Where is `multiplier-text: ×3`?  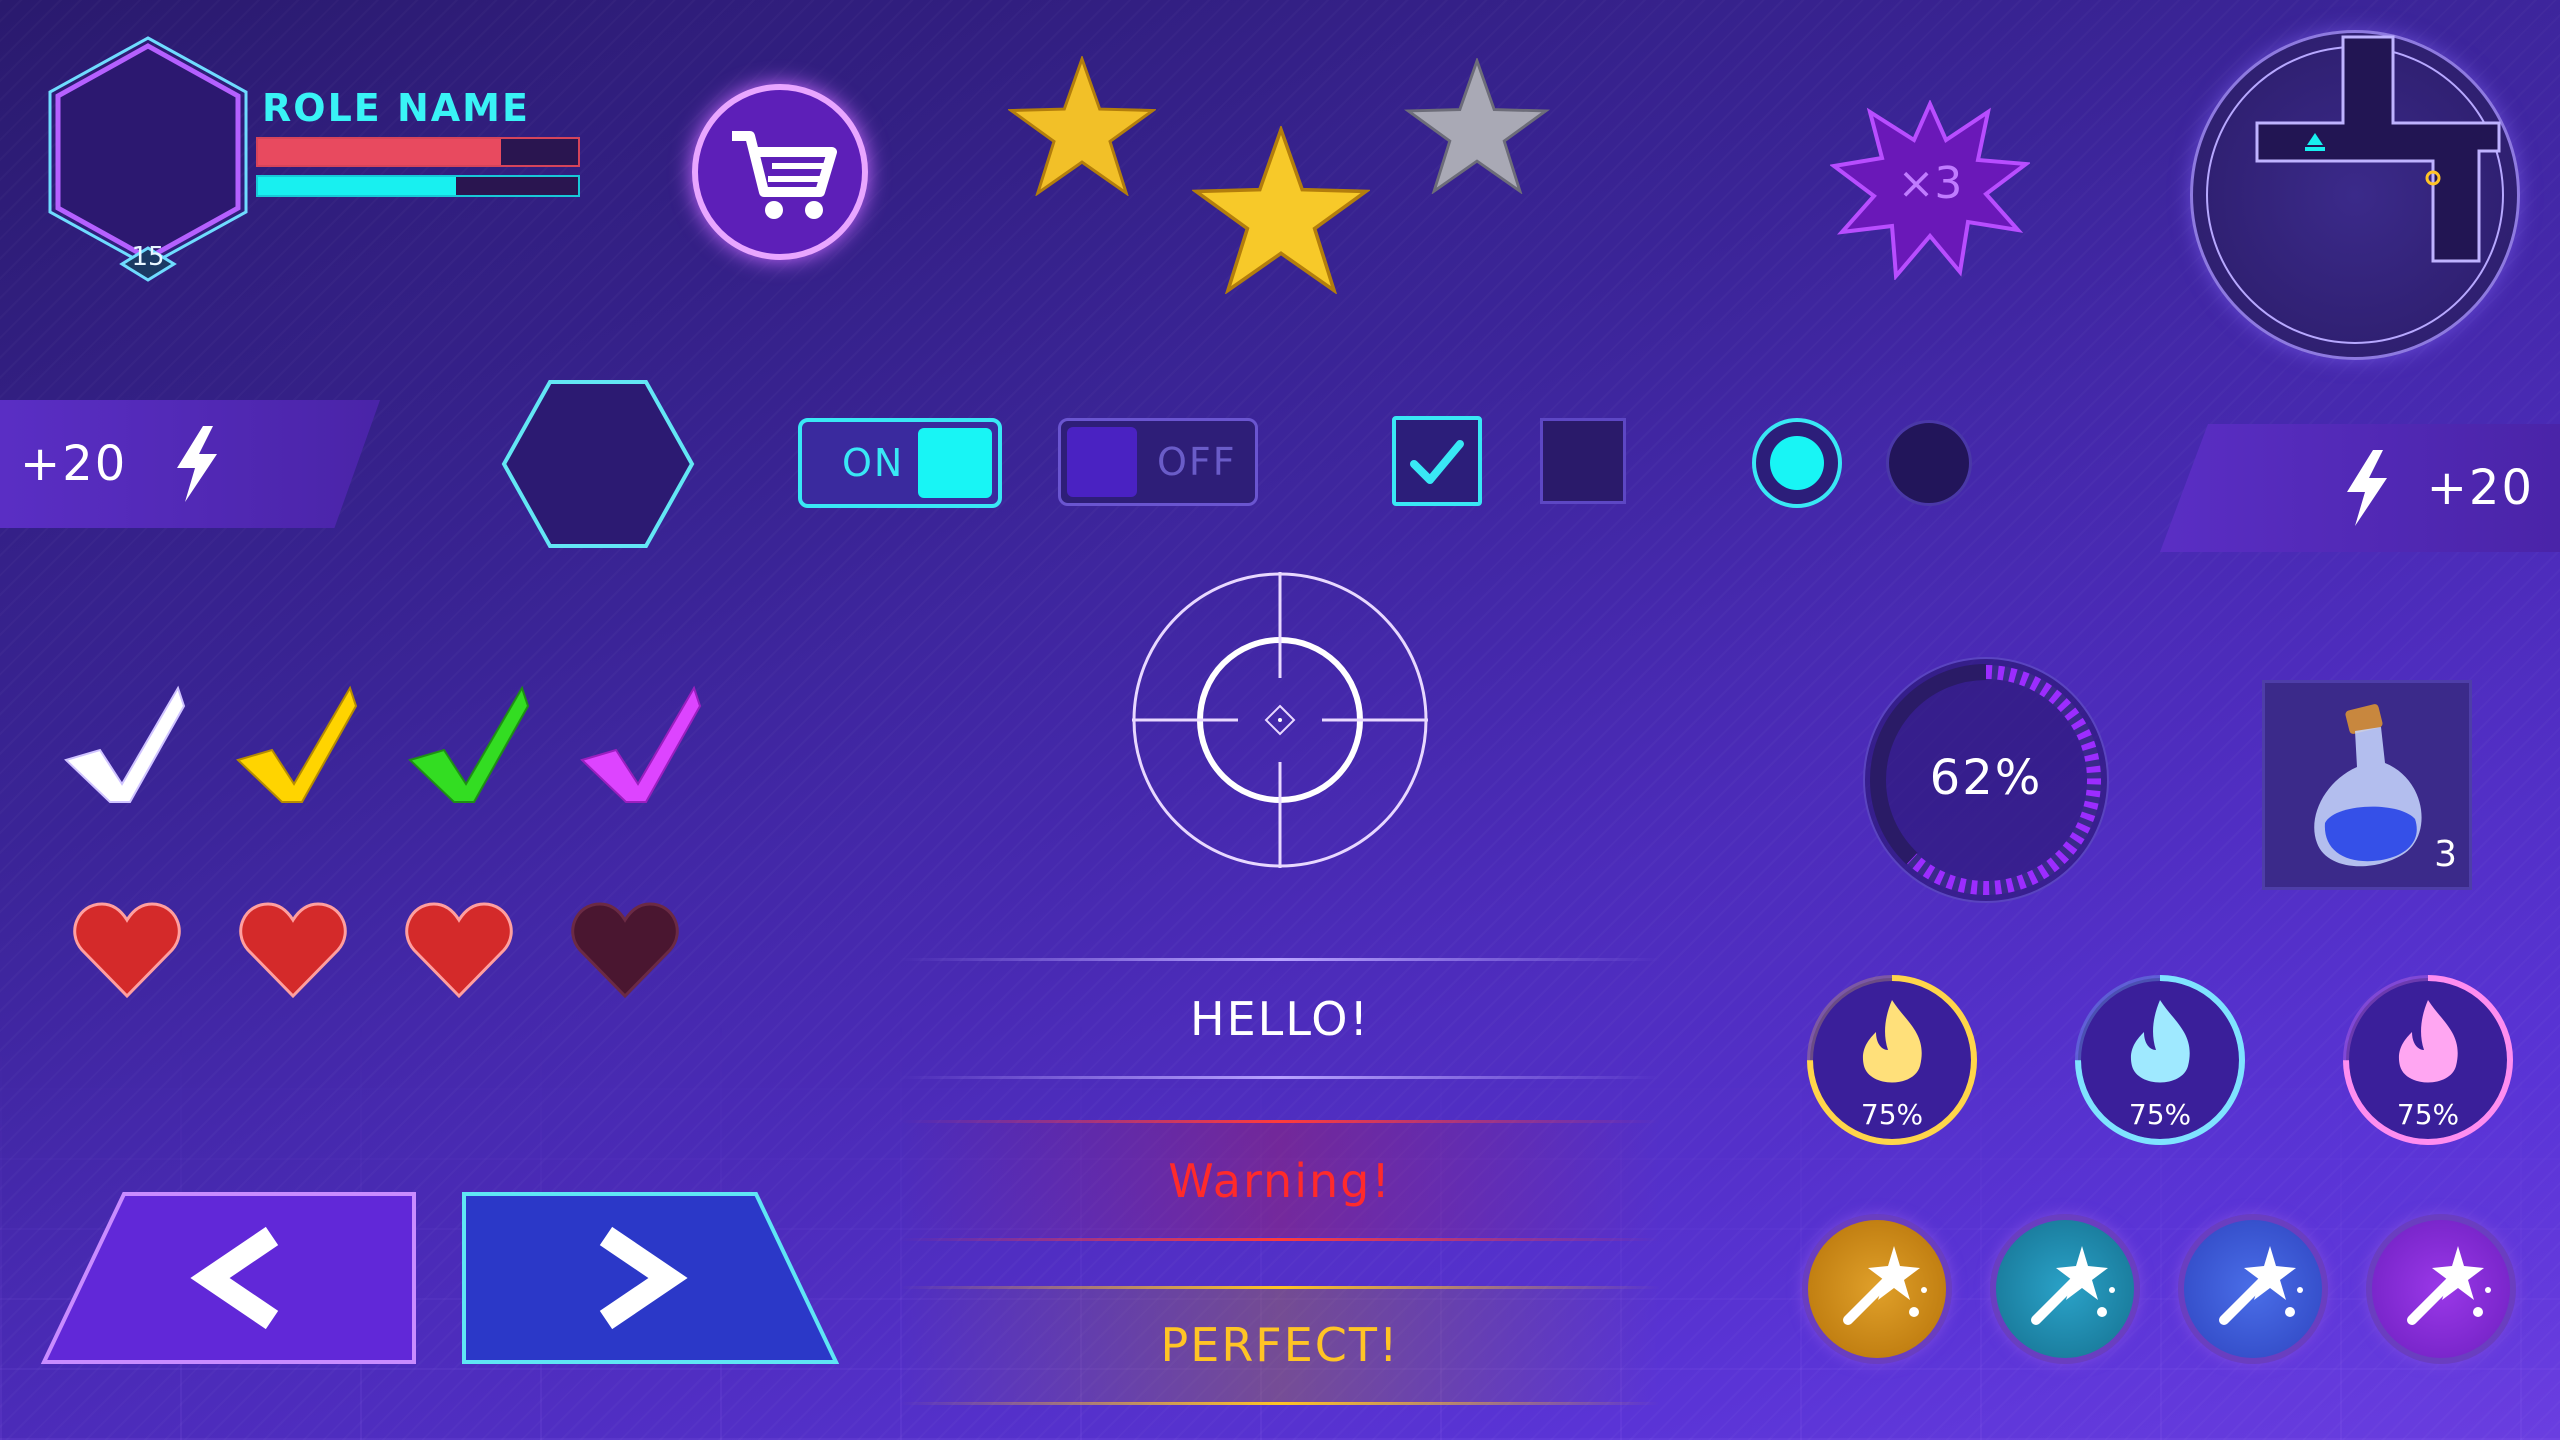 multiplier-text: ×3 is located at coordinates (1930, 183).